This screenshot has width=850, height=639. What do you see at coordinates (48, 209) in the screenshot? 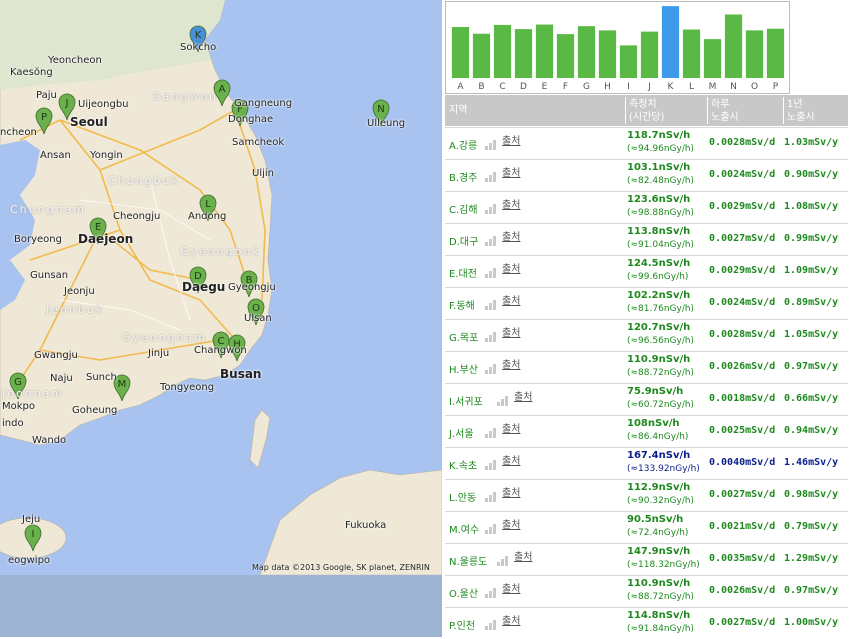
I see `region-label-chungnam: Chungnam` at bounding box center [48, 209].